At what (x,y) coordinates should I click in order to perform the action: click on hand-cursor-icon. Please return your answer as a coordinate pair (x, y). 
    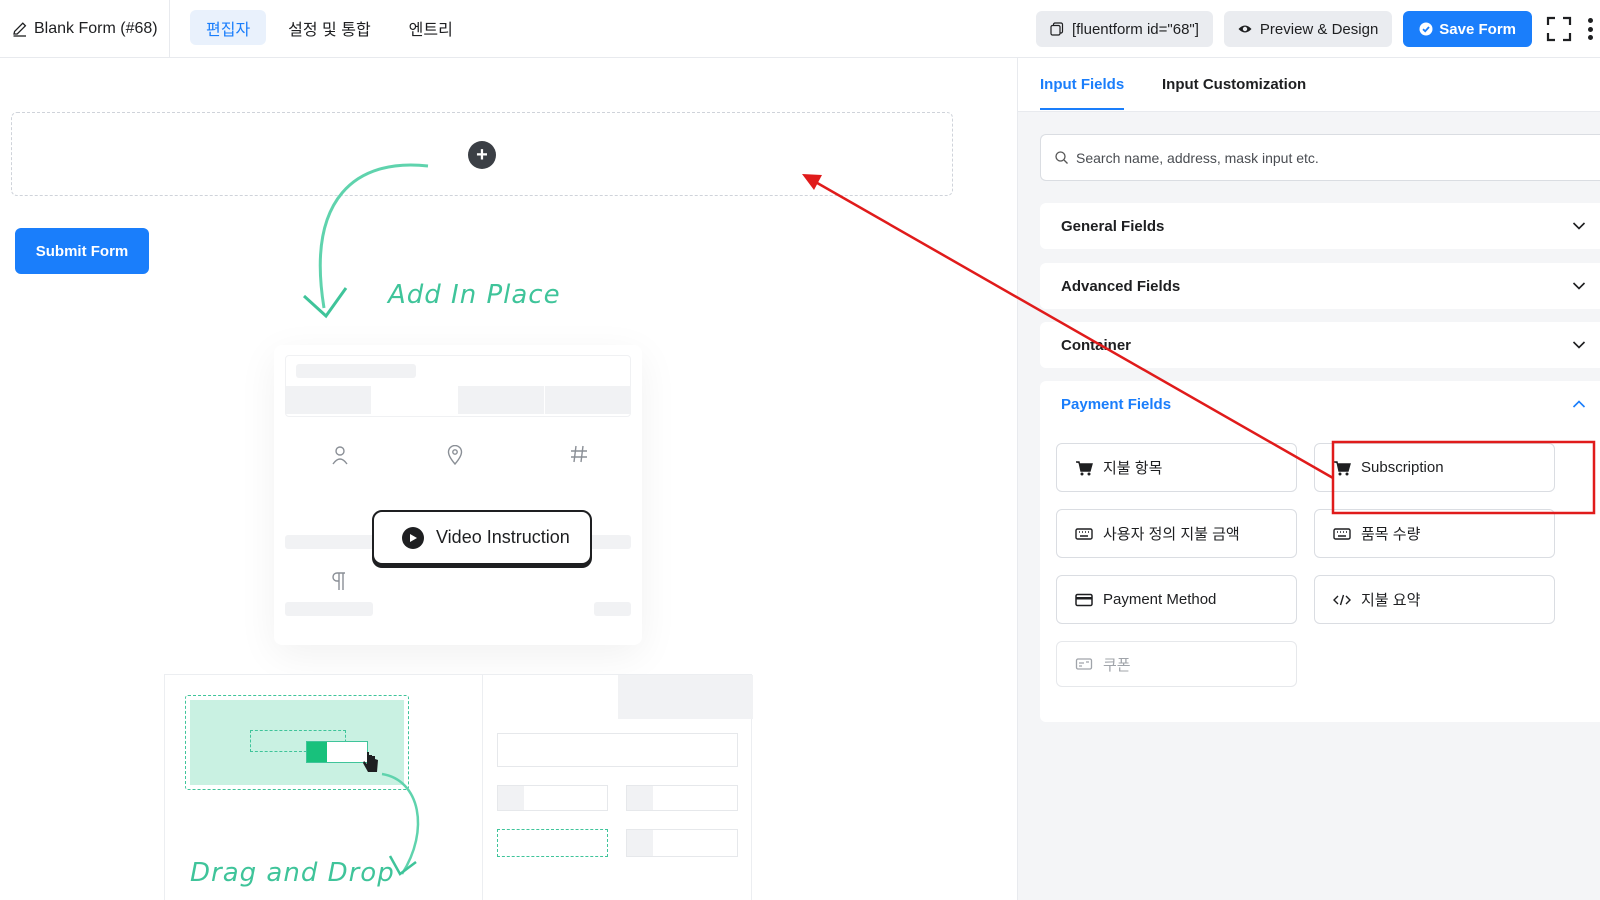
    Looking at the image, I should click on (370, 762).